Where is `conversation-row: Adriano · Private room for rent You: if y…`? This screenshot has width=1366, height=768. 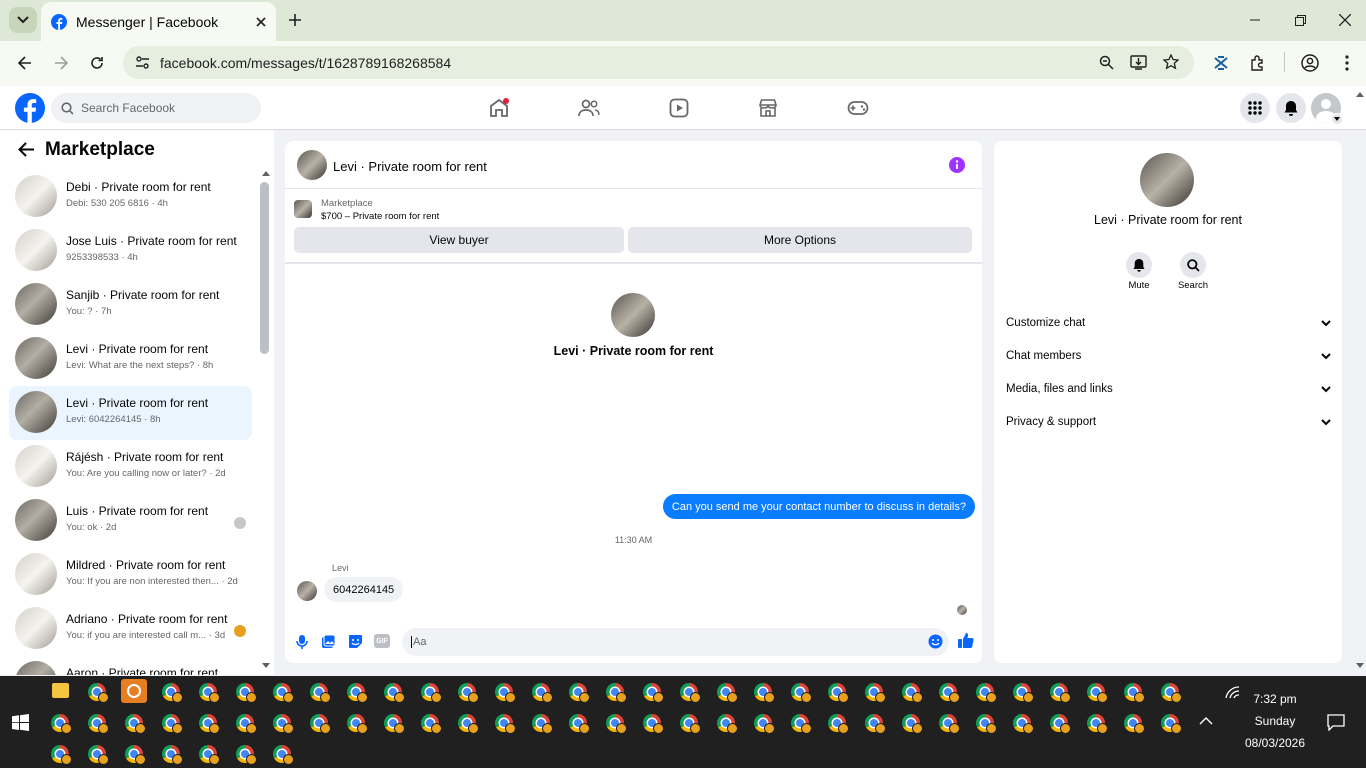
conversation-row: Adriano · Private room for rent You: if y… is located at coordinates (130, 629).